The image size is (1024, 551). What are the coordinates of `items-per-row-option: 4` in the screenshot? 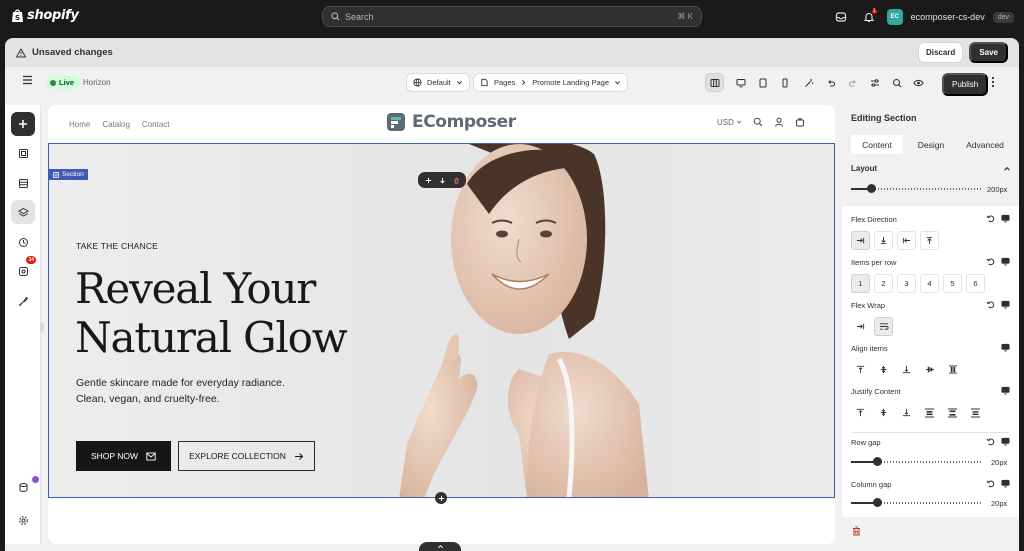 It's located at (929, 283).